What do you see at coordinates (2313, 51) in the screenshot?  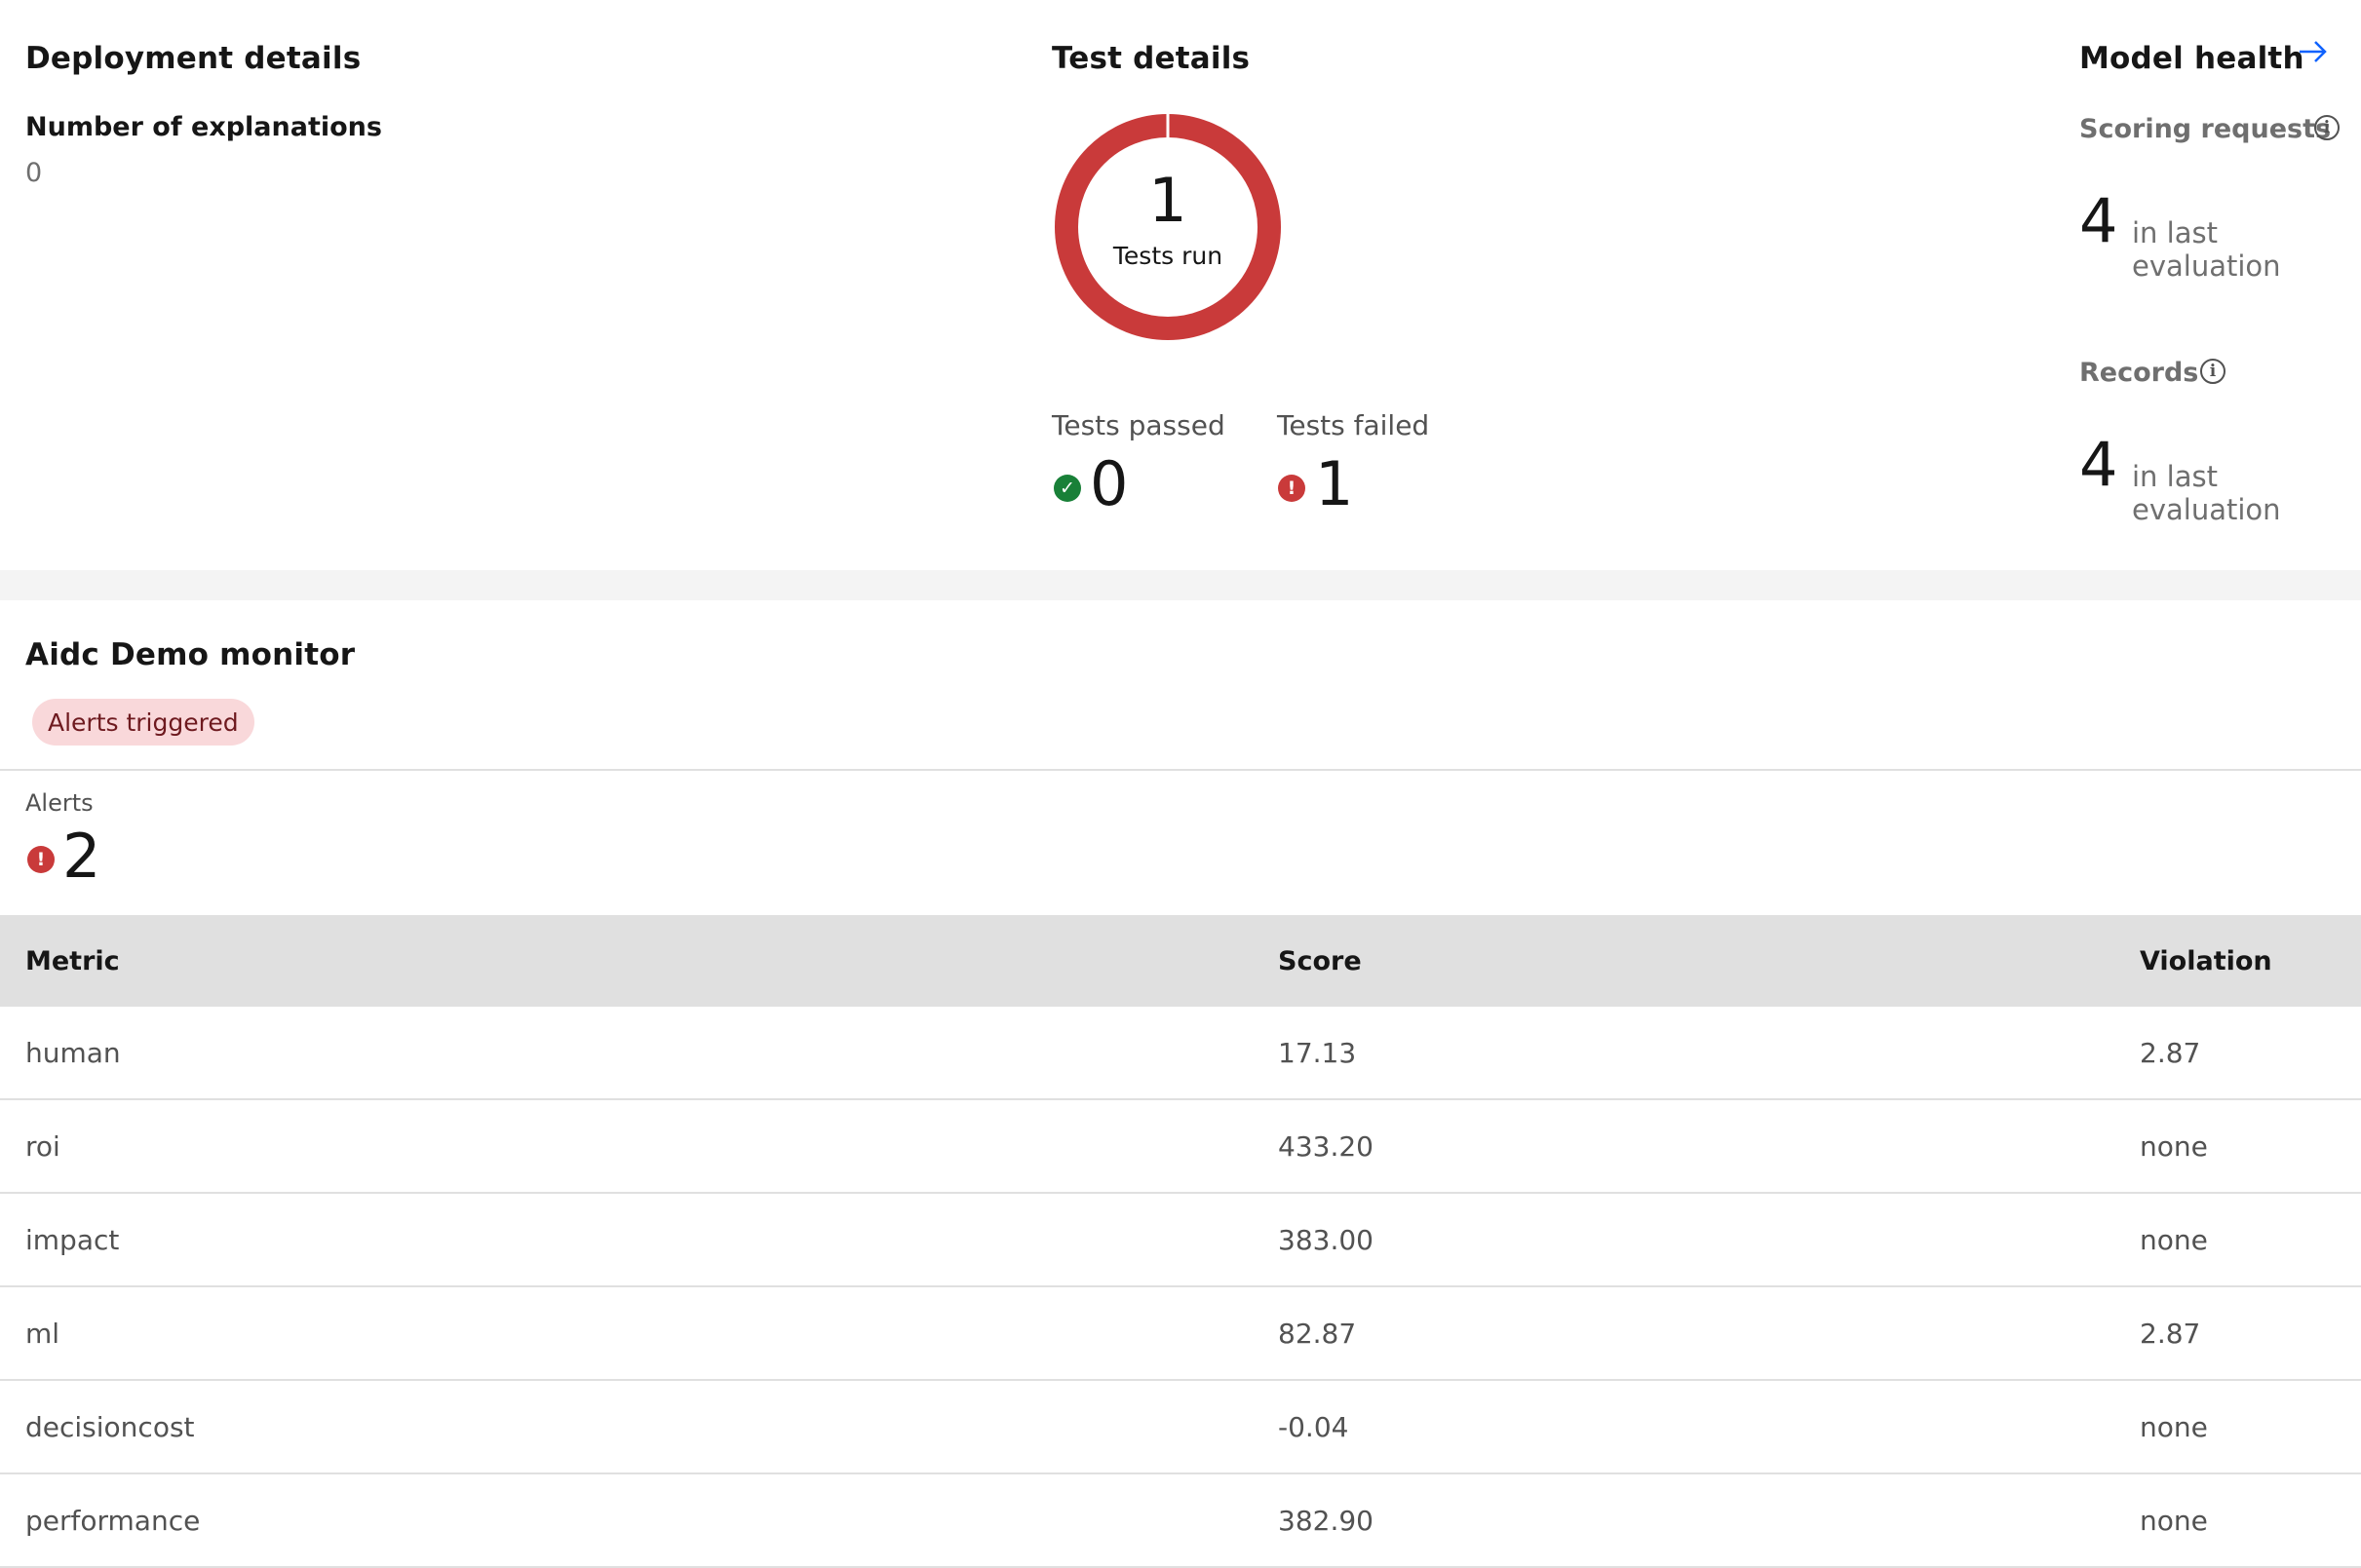 I see `arrow-right-icon` at bounding box center [2313, 51].